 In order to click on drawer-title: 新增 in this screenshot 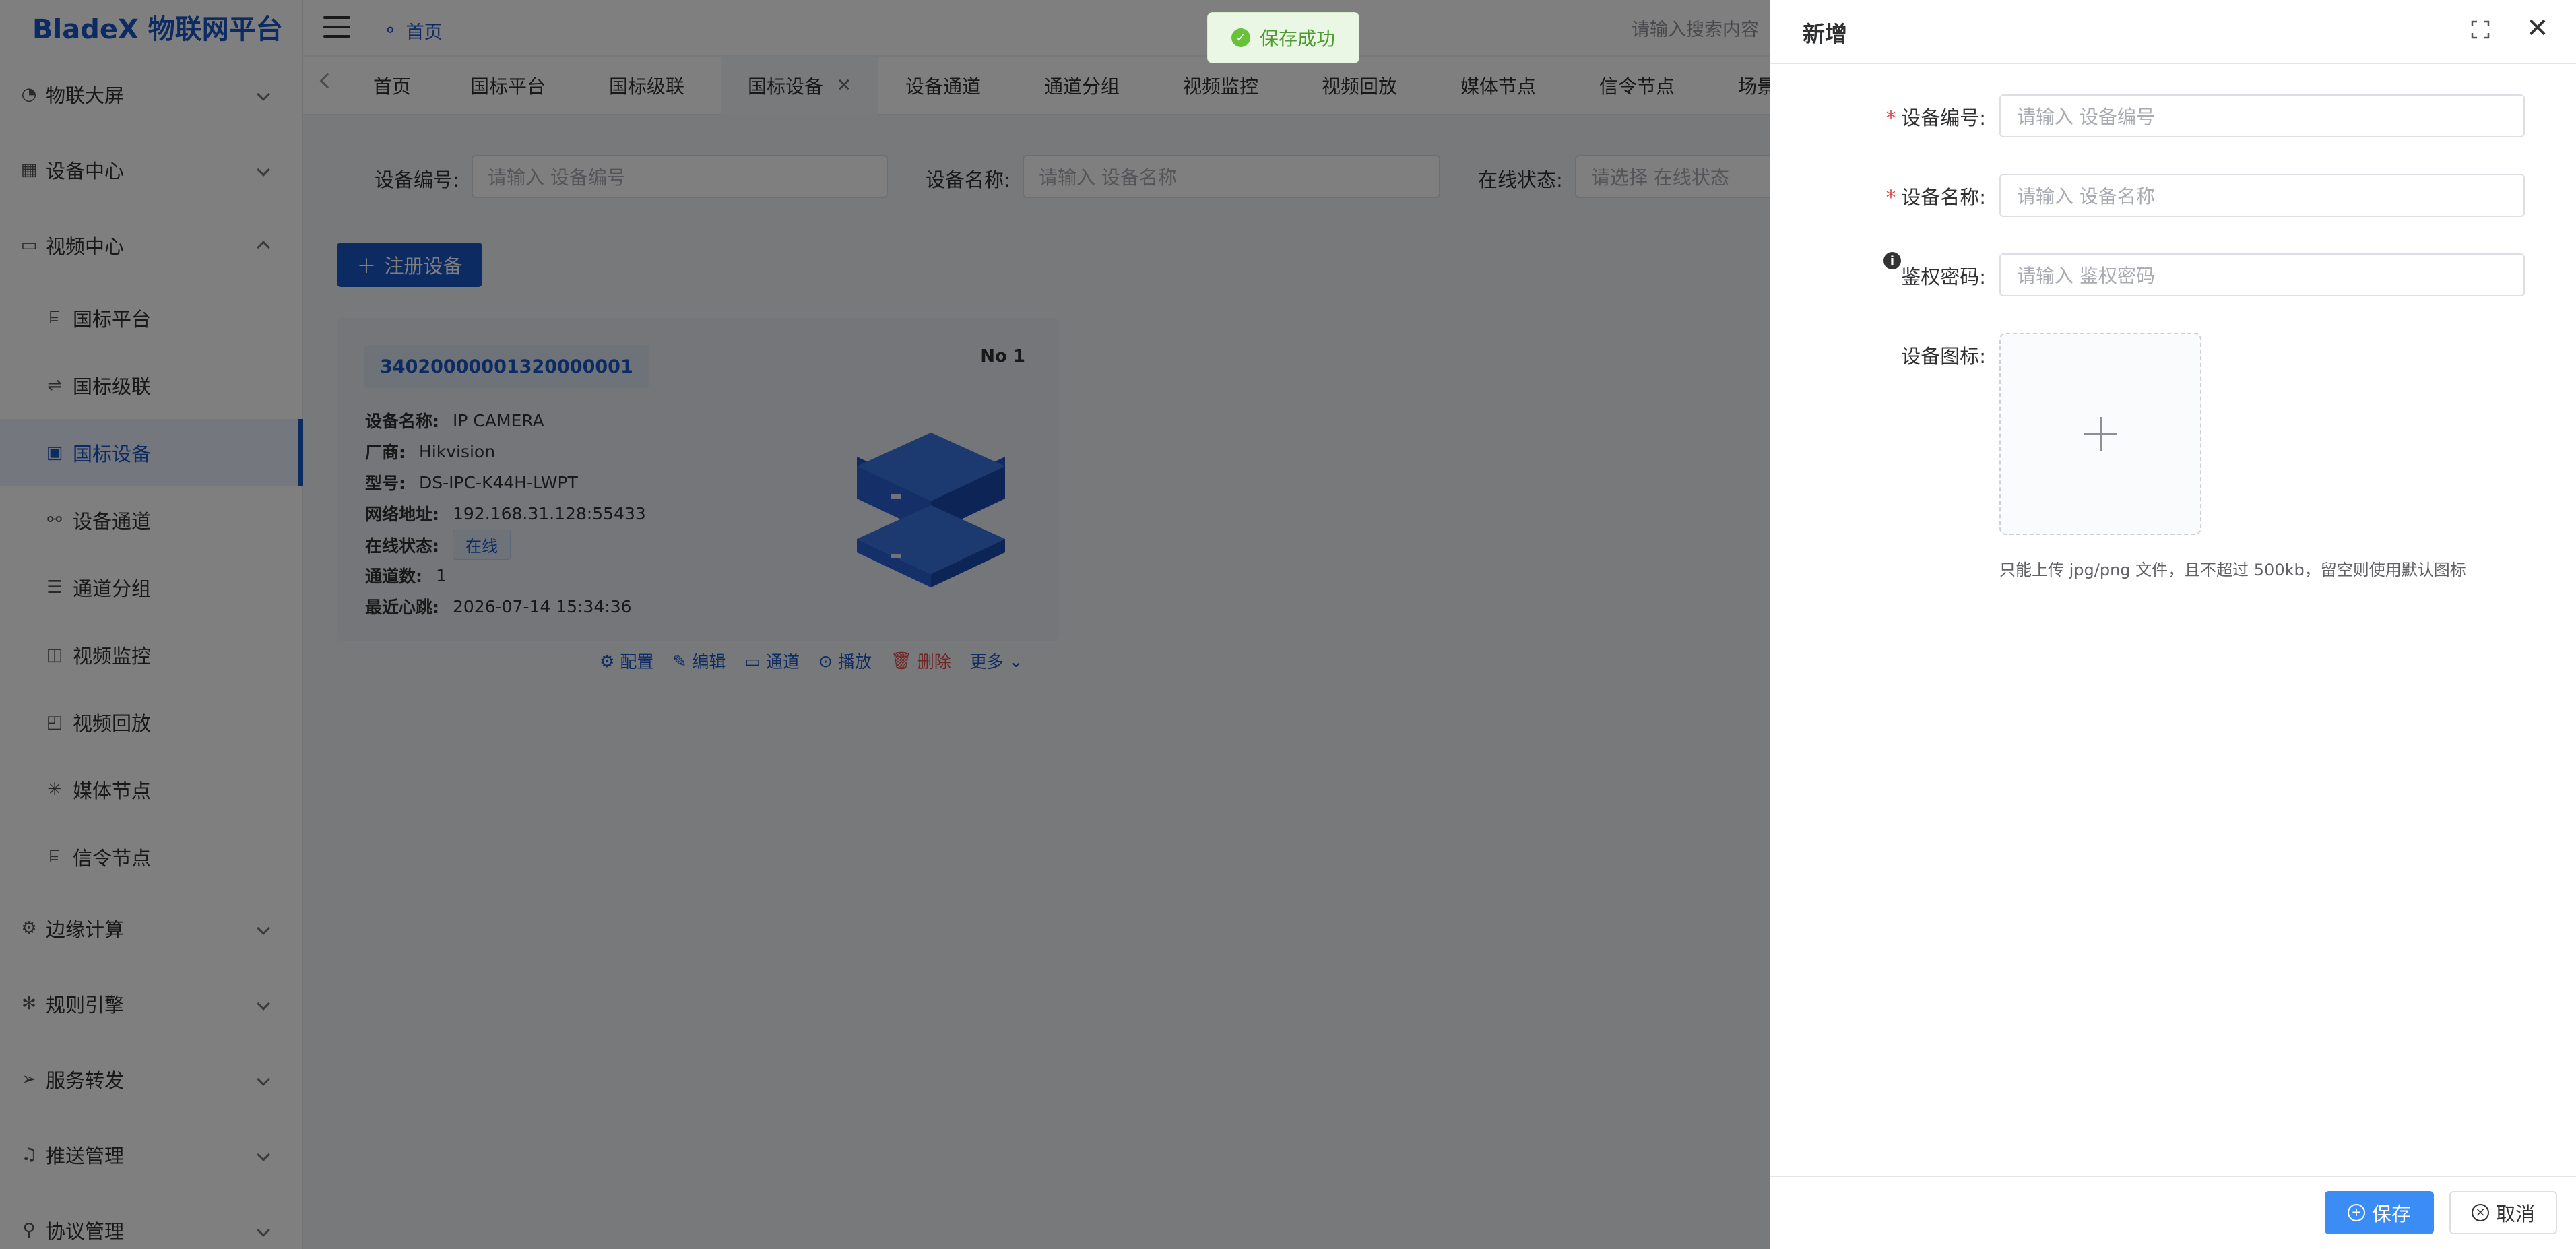, I will do `click(1825, 34)`.